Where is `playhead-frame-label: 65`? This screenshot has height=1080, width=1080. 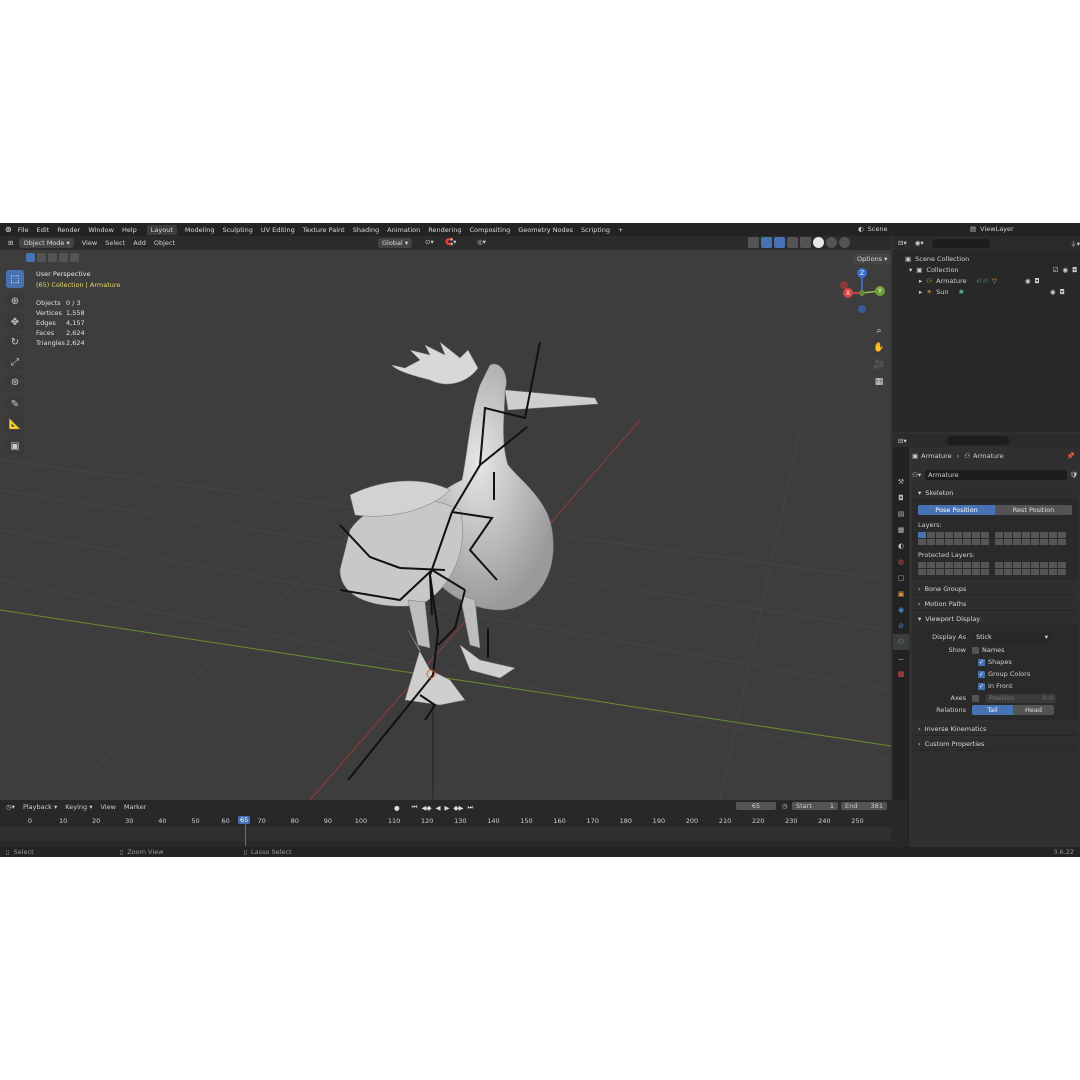
playhead-frame-label: 65 is located at coordinates (244, 820).